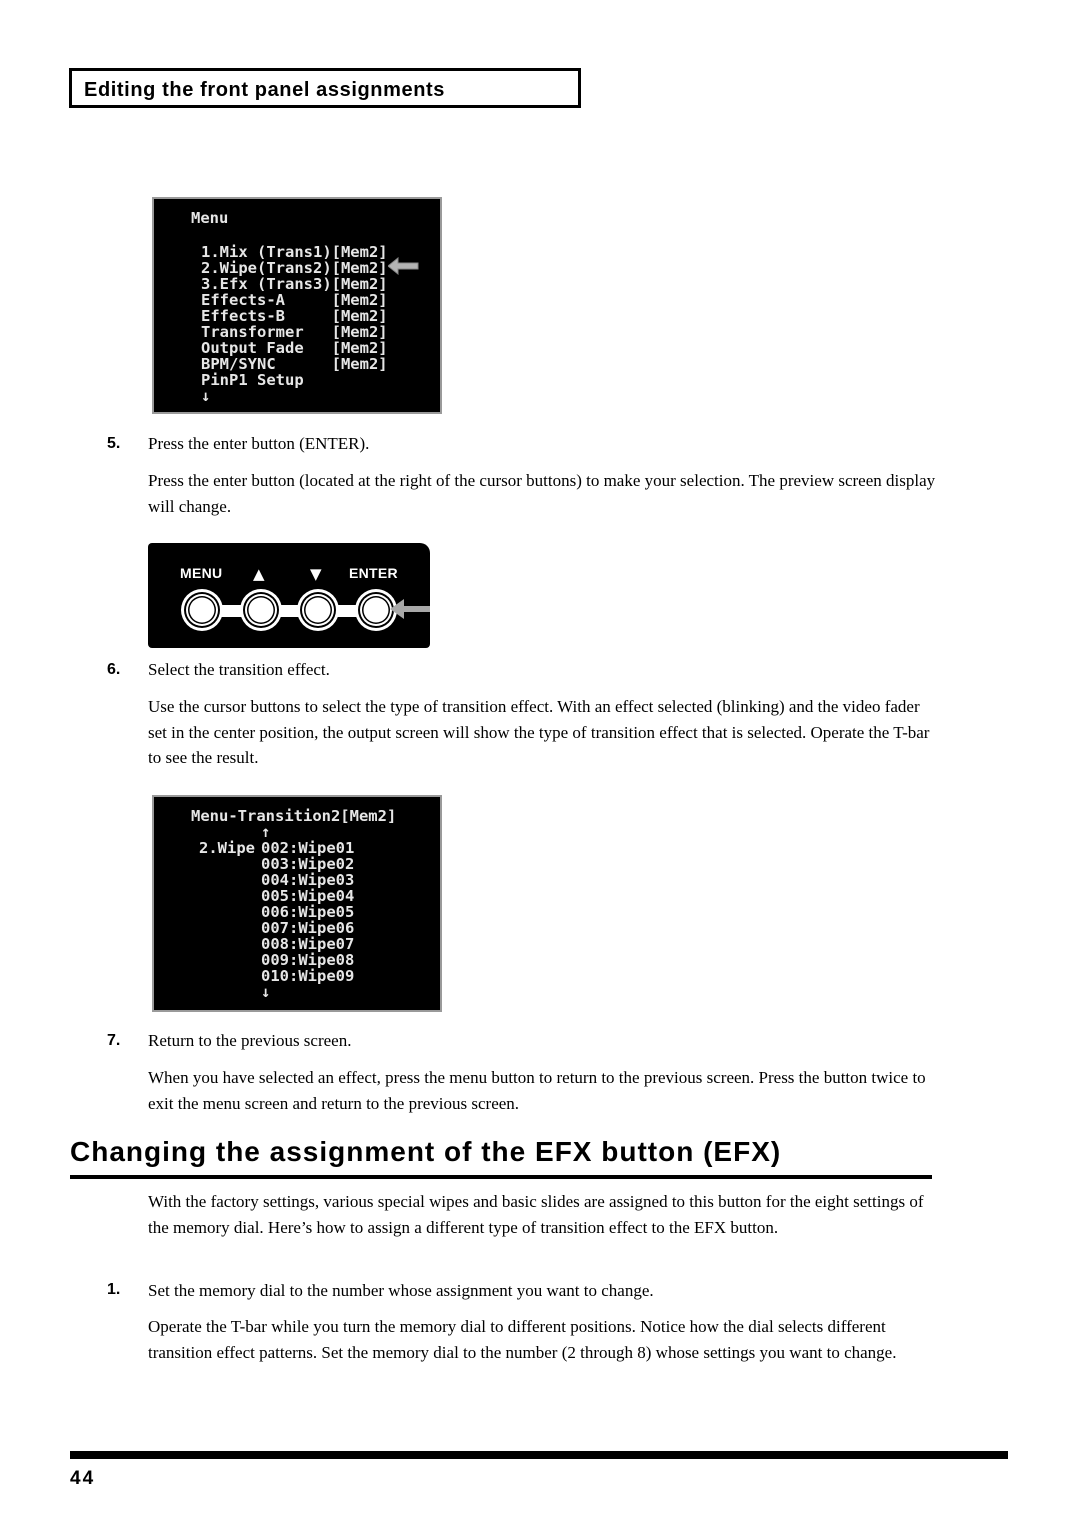 This screenshot has height=1528, width=1080. What do you see at coordinates (261, 610) in the screenshot?
I see `up-button` at bounding box center [261, 610].